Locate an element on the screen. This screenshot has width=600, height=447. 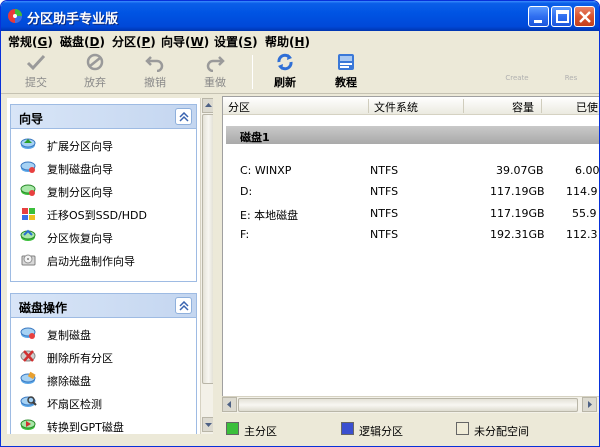
legend-bar: 主分区 逻辑分区 未分配空间 is located at coordinates (410, 430).